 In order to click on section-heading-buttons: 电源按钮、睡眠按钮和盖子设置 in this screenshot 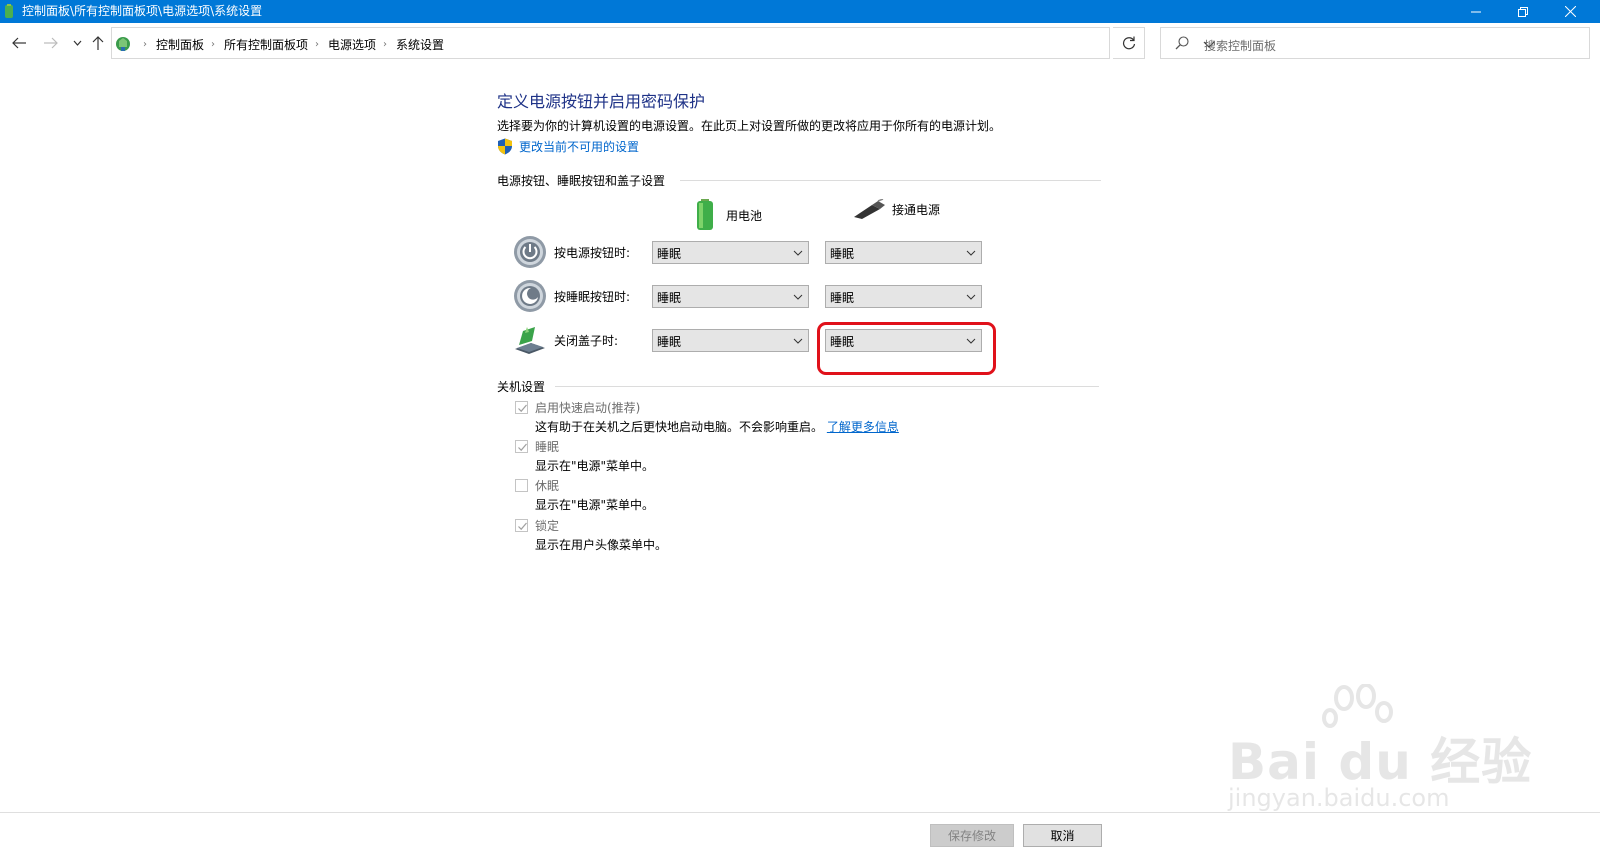, I will do `click(799, 180)`.